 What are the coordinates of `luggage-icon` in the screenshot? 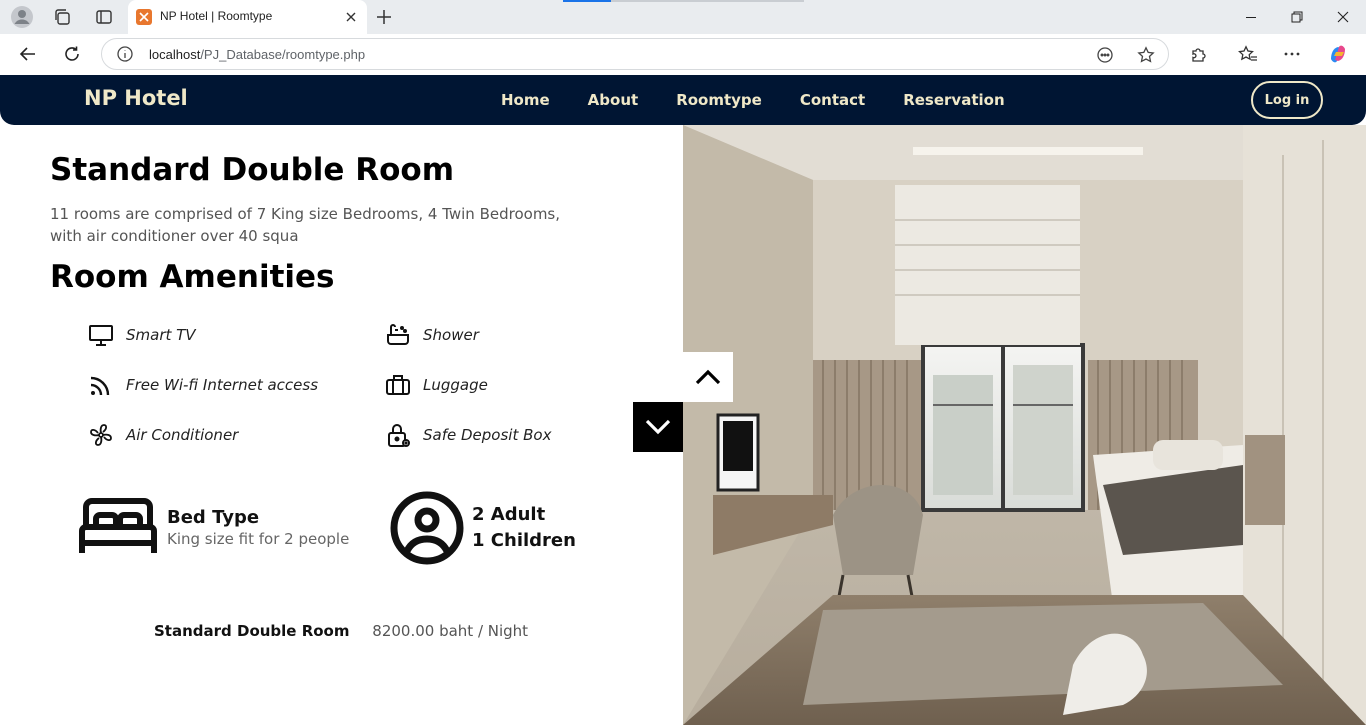 It's located at (398, 385).